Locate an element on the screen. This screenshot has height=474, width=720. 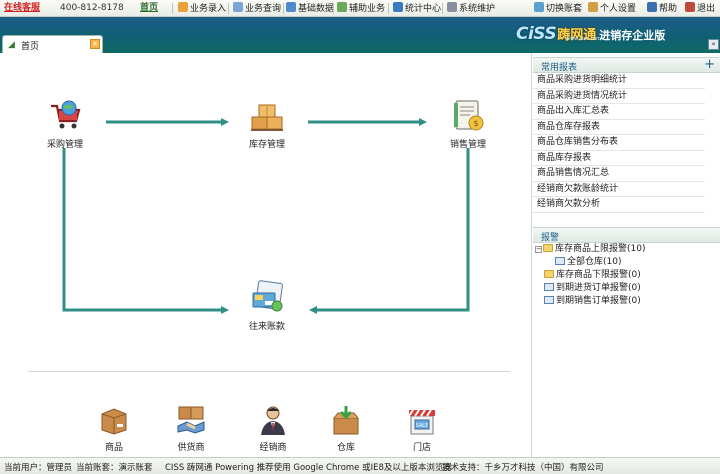
help-button: 帮助 is located at coordinates (662, 8).